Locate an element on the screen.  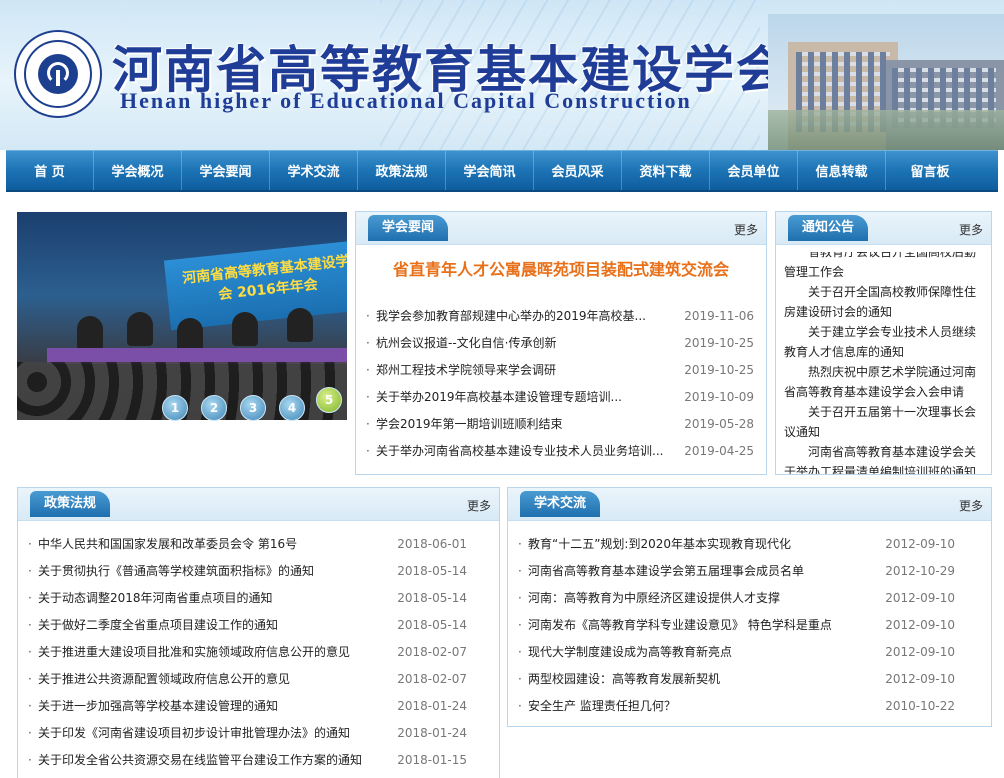
news-panel-header: 学会要闻 更多 is located at coordinates (561, 228).